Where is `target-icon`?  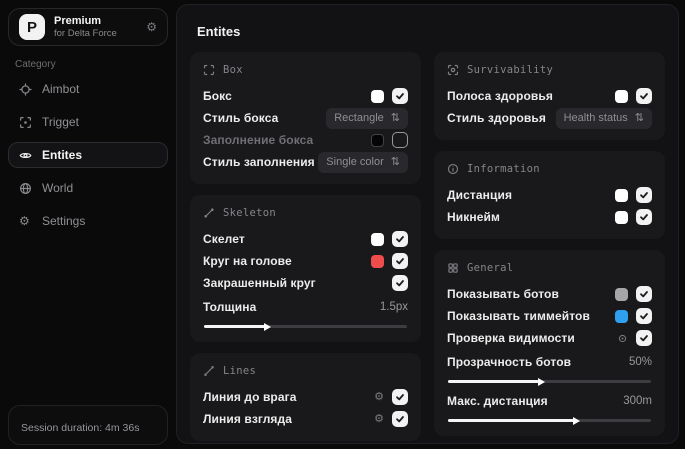 target-icon is located at coordinates (25, 122).